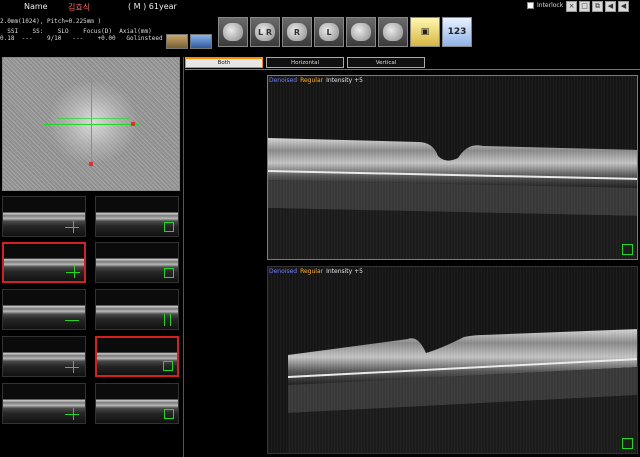  What do you see at coordinates (610, 6) in the screenshot?
I see `prev-icon: ◀` at bounding box center [610, 6].